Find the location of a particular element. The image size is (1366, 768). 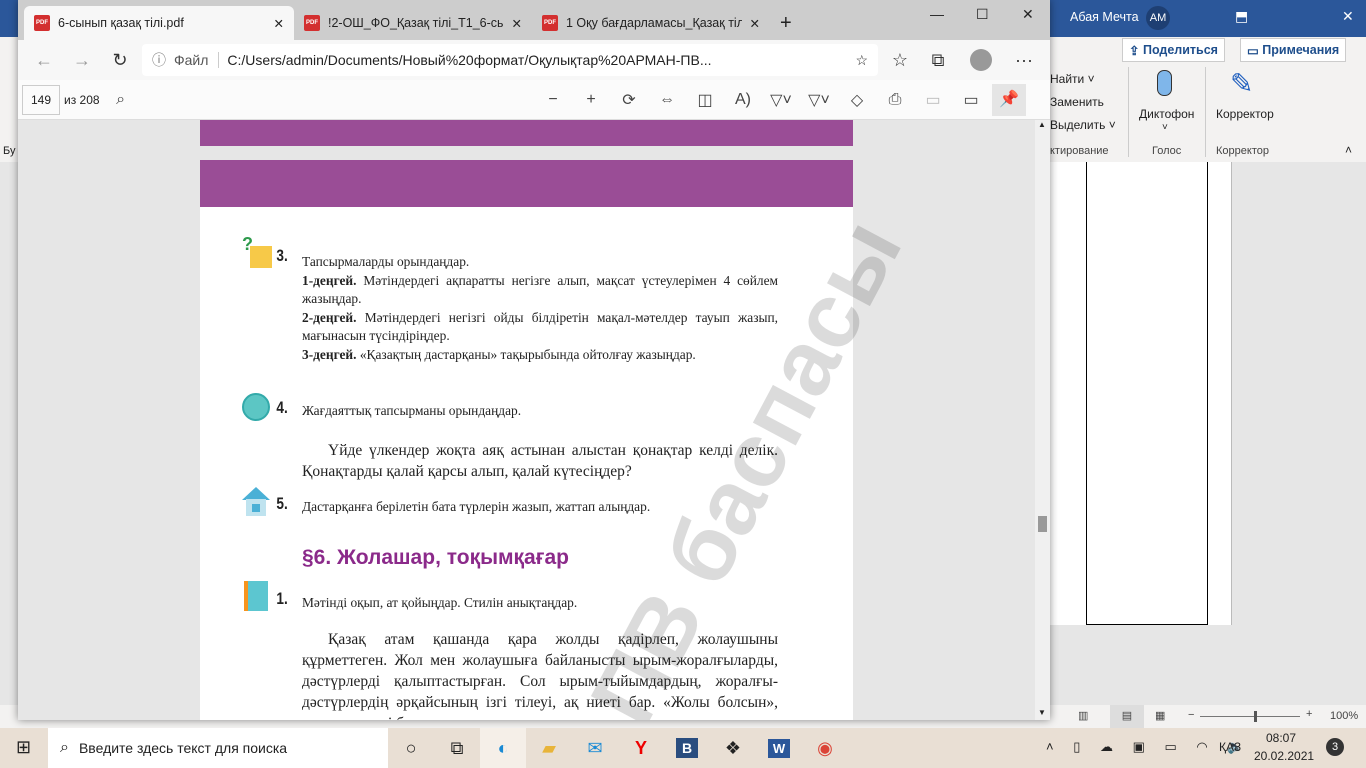

collections-icon: ⧉ is located at coordinates (938, 60).